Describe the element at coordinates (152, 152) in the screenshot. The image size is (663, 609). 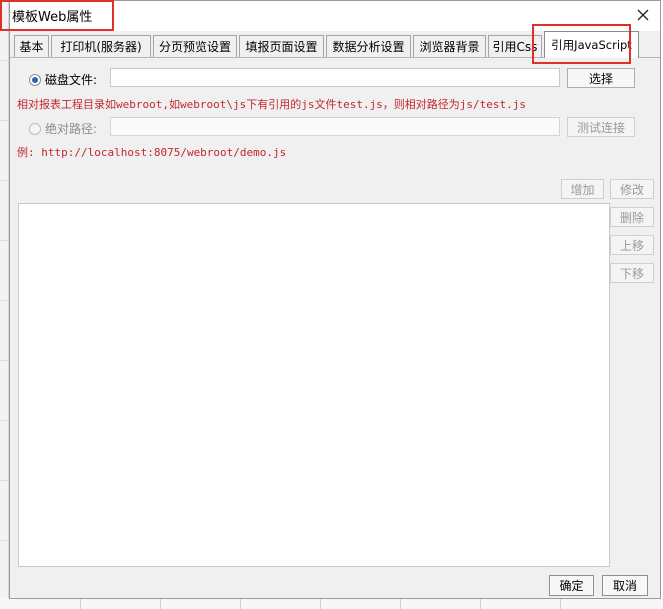
I see `example-url-hint: 例: http://localhost:8075/webroot/demo.js` at that location.